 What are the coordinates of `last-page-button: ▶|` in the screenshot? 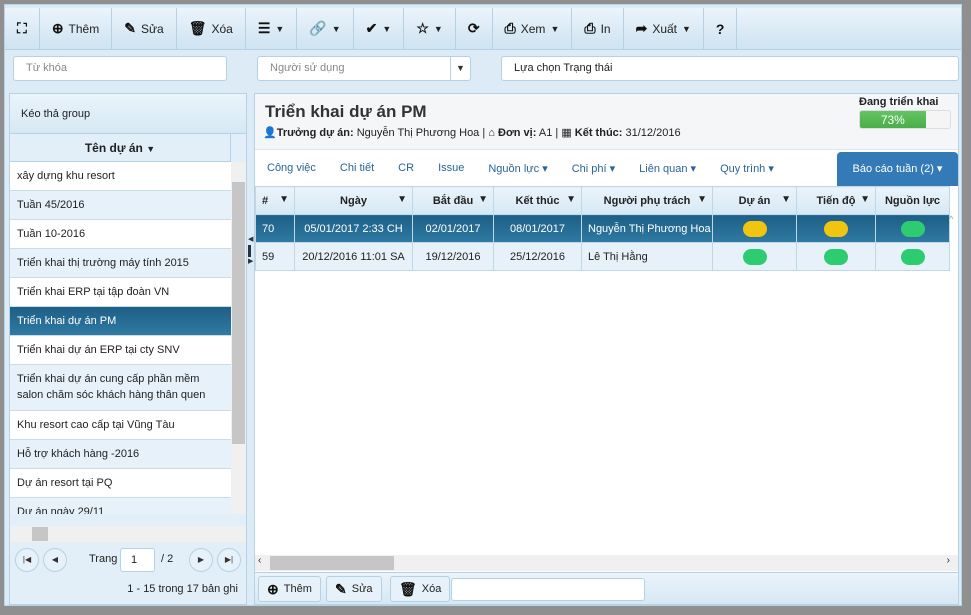 It's located at (229, 560).